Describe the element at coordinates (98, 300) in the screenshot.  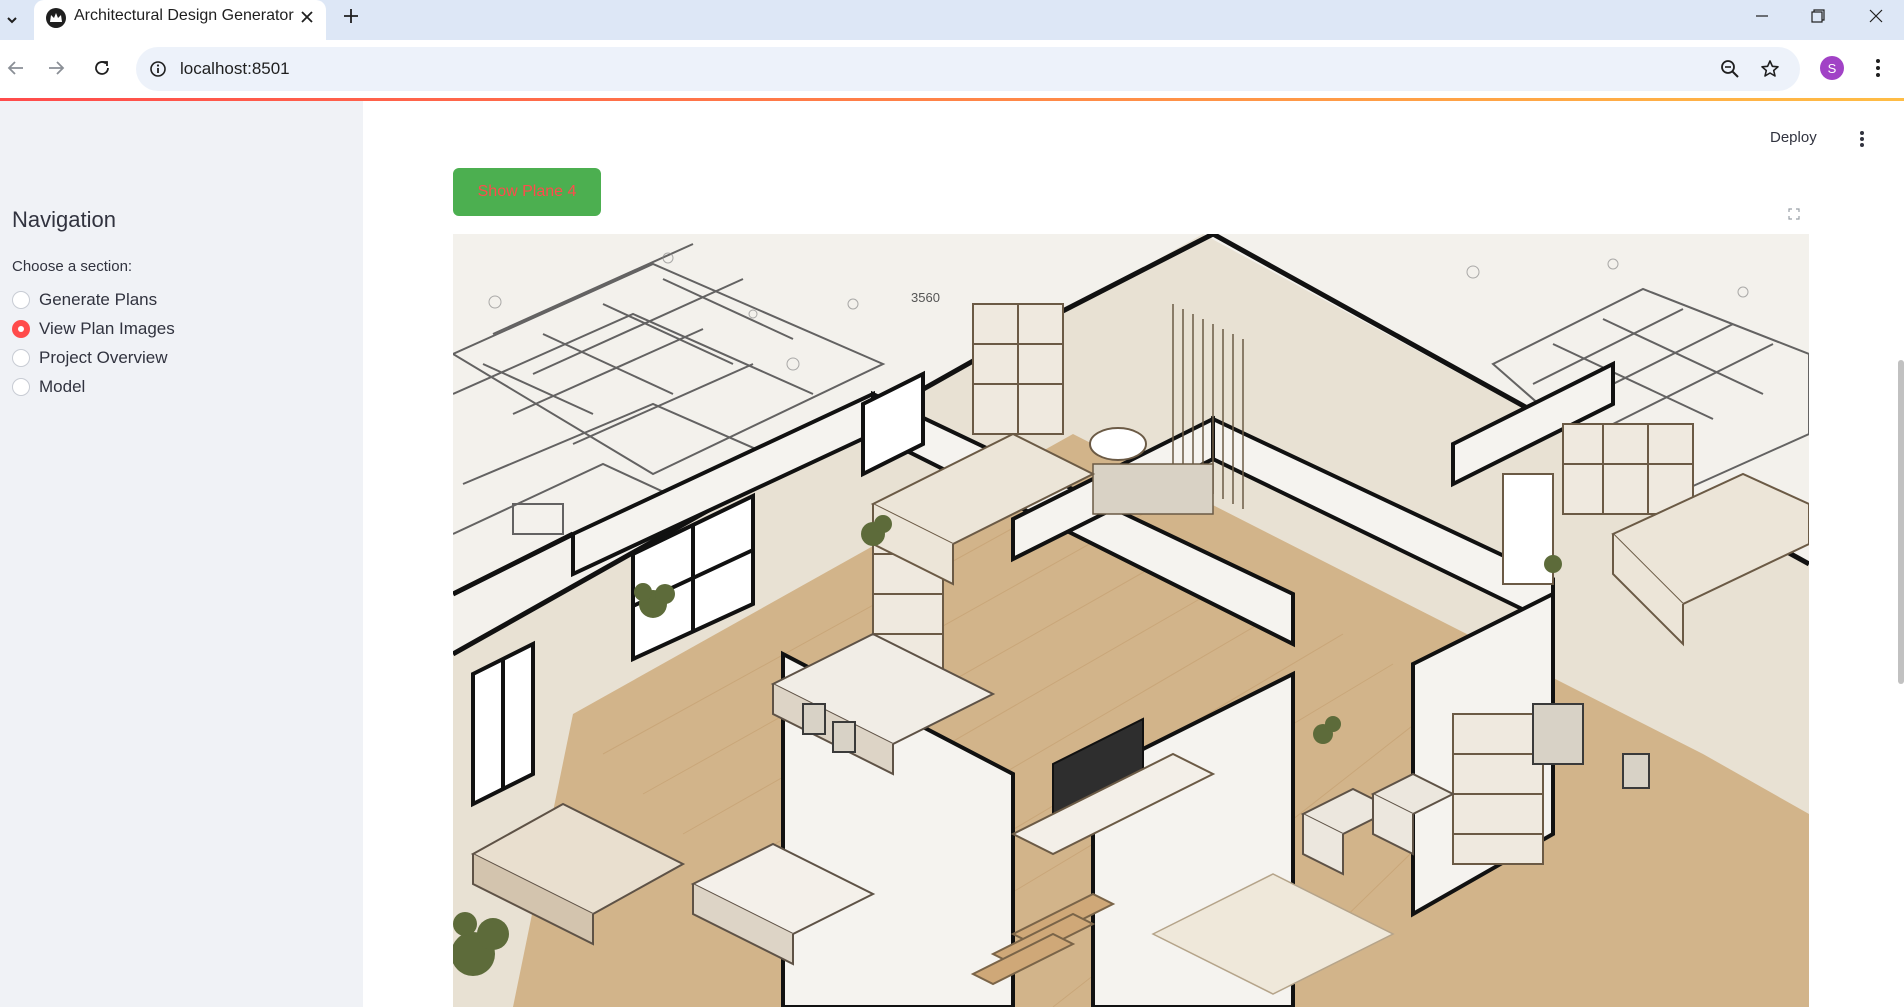
I see `radio-option-label: Generate Plans` at that location.